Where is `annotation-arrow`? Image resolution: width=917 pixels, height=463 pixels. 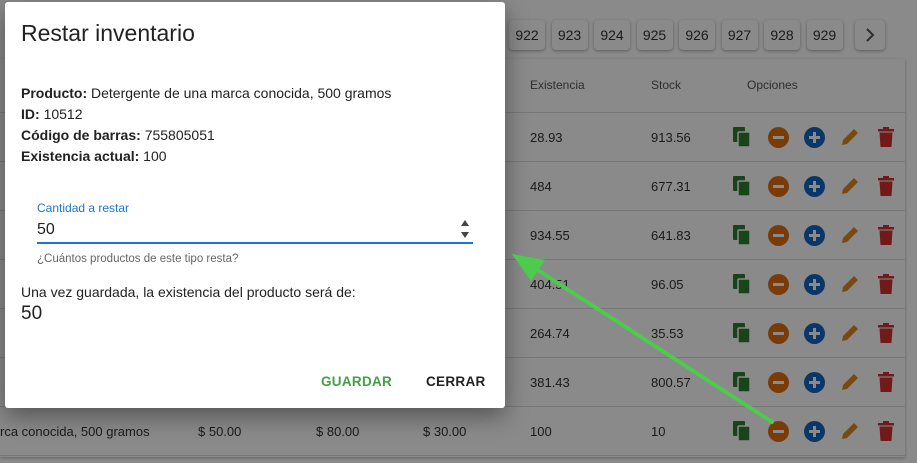
annotation-arrow is located at coordinates (643, 339).